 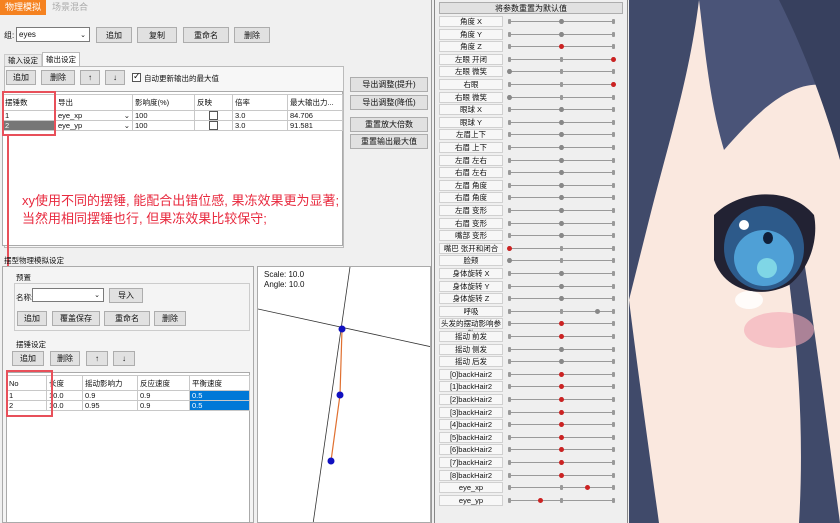 I want to click on subtab-input: 输入设定, so click(x=23, y=60).